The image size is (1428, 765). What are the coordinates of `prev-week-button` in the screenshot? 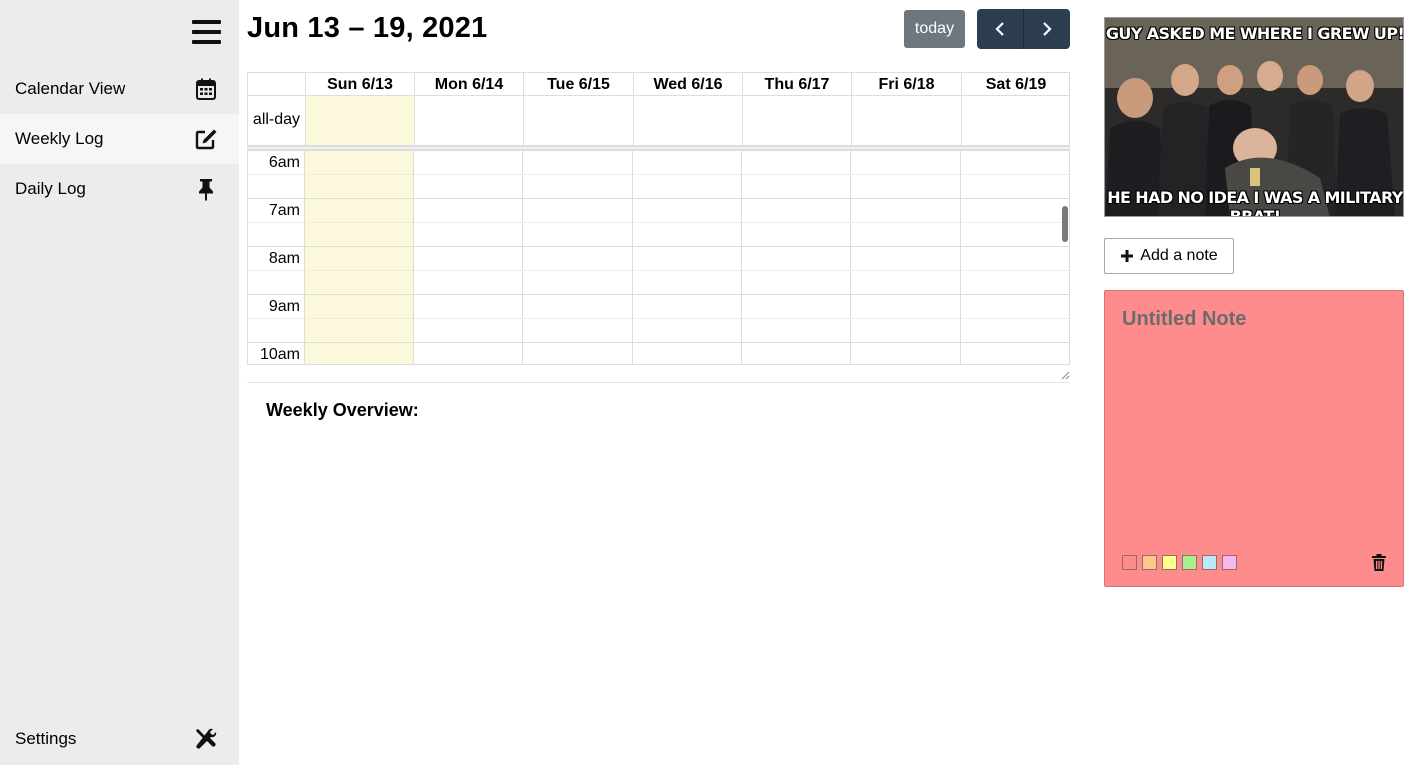 It's located at (1000, 29).